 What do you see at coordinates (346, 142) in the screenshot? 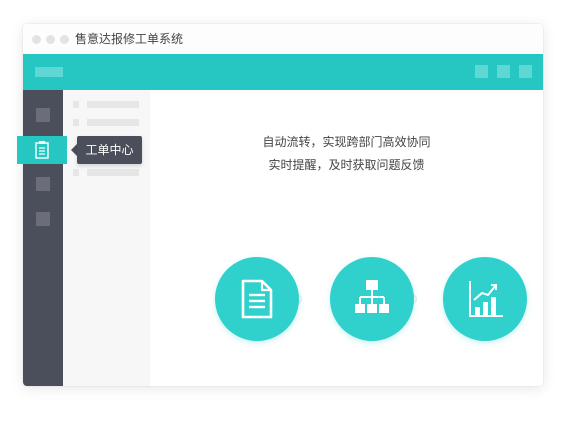
I see `headline-line-1: 自动流转，实现跨部门高效协同` at bounding box center [346, 142].